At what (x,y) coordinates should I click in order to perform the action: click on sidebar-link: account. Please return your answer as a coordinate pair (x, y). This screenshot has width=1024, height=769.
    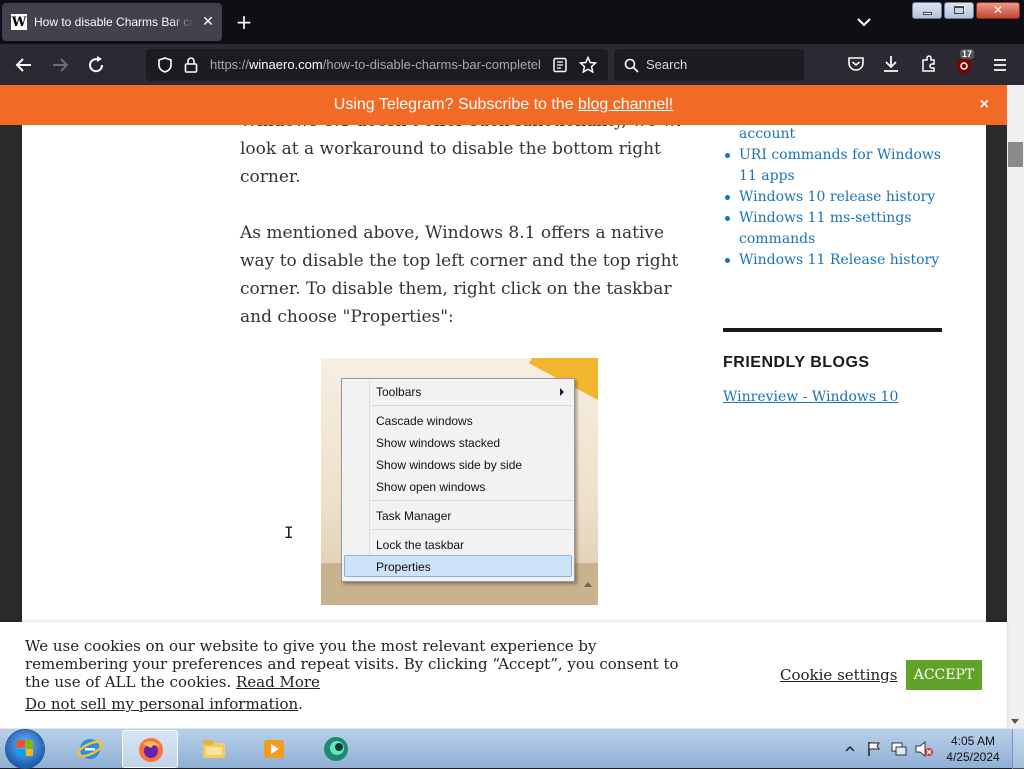
    Looking at the image, I should click on (843, 135).